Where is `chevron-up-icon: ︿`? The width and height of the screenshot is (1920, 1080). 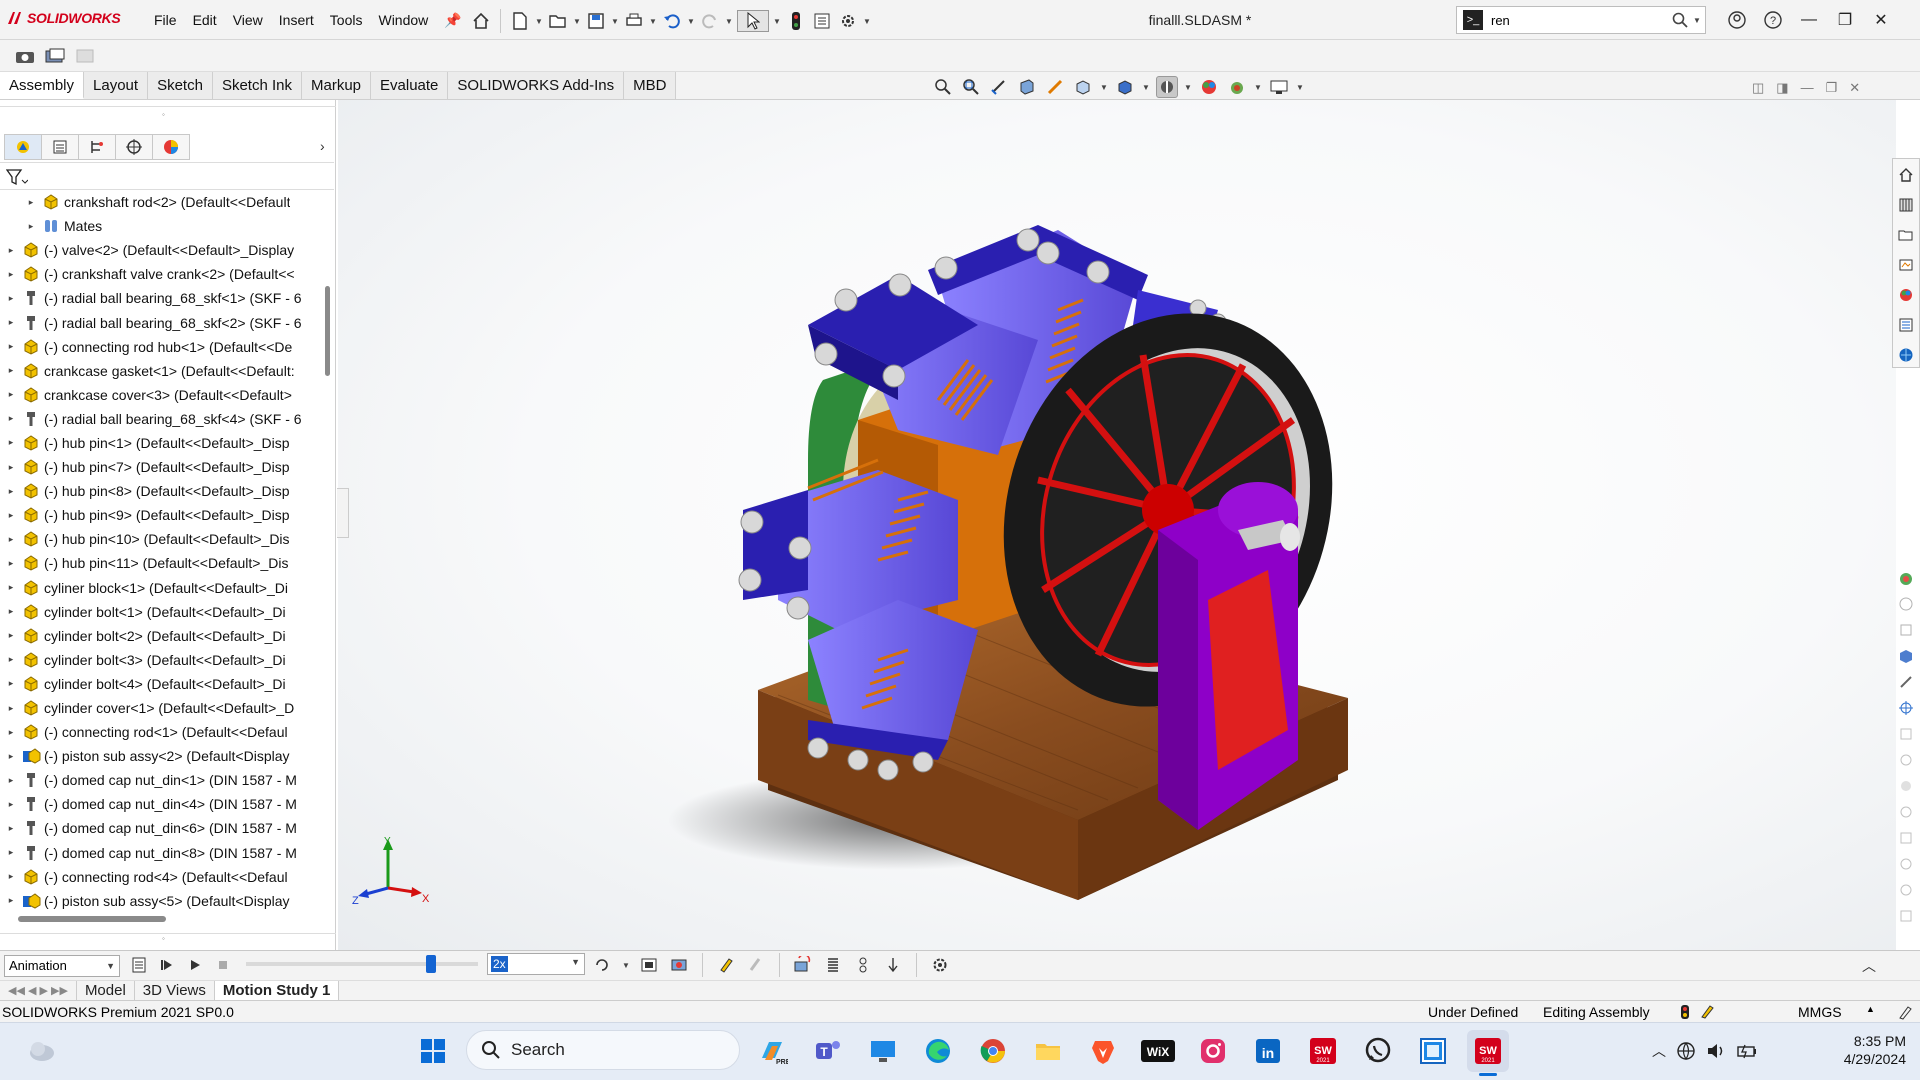 chevron-up-icon: ︿ is located at coordinates (1659, 1051).